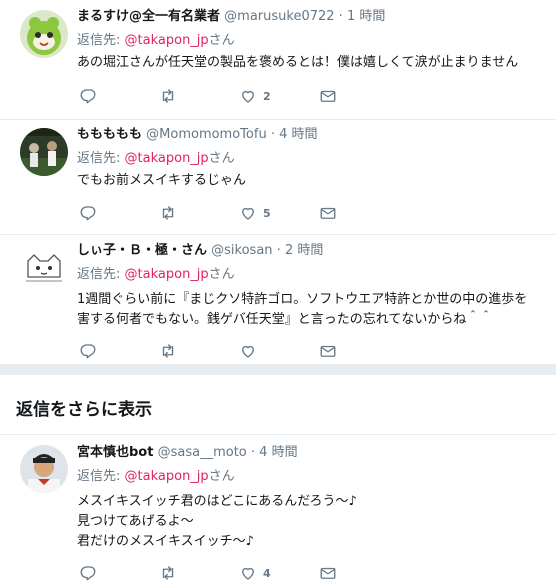 This screenshot has width=556, height=583. I want to click on tweet-line: でもお前メスイキするじゃん, so click(162, 180).